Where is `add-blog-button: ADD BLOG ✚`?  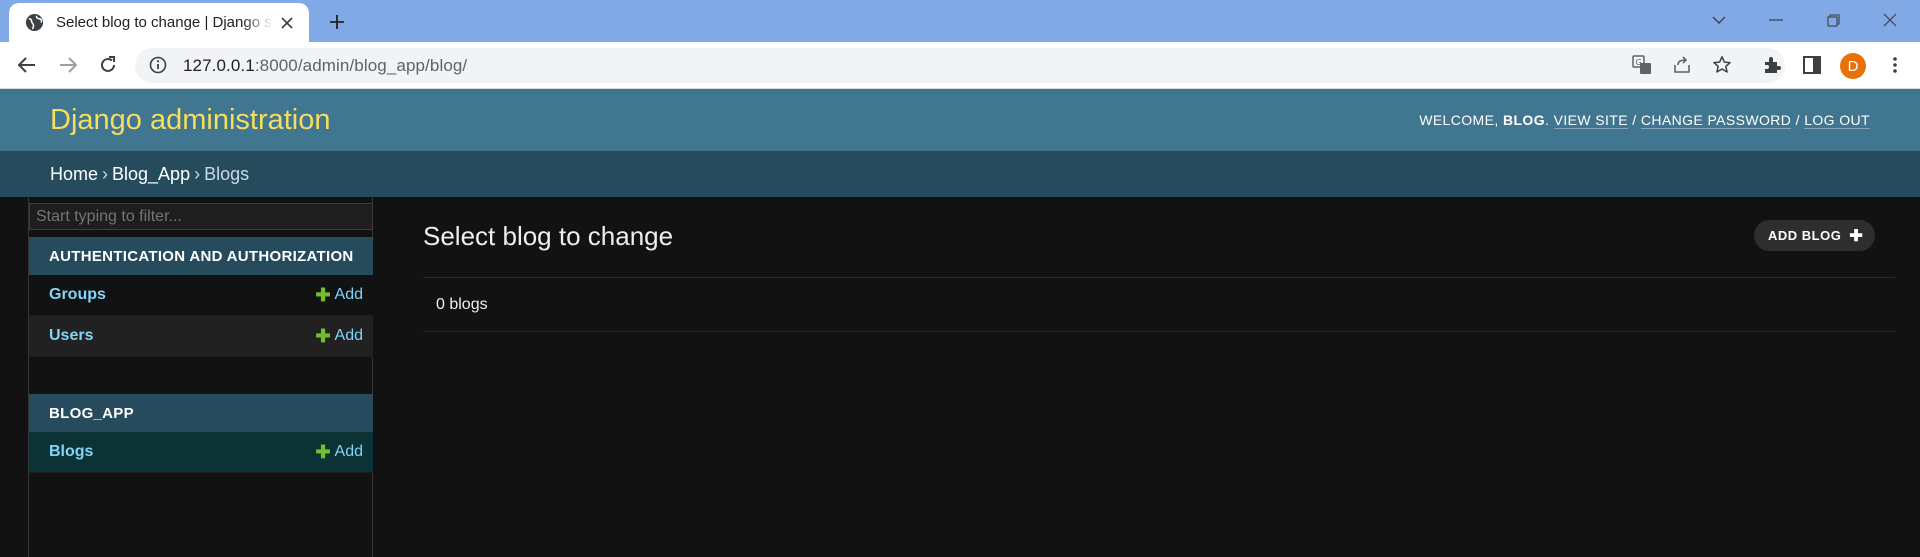 add-blog-button: ADD BLOG ✚ is located at coordinates (1815, 235).